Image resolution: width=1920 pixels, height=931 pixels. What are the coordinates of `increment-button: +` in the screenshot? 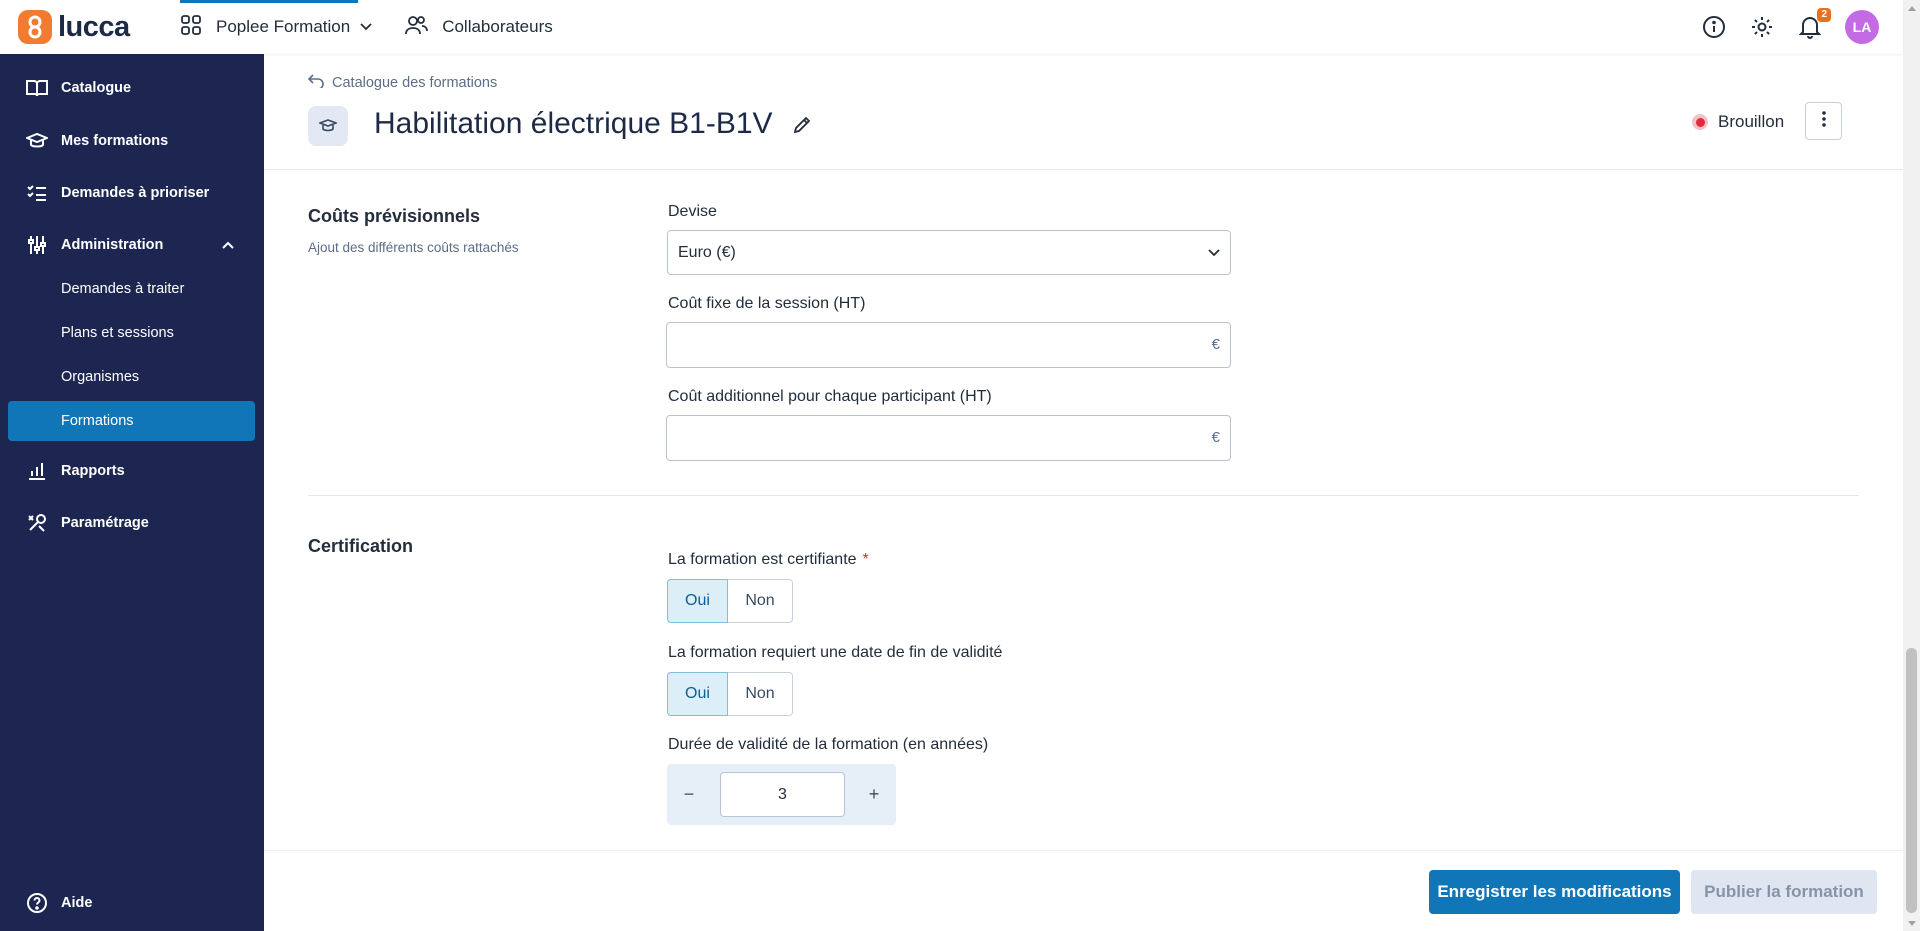 It's located at (874, 794).